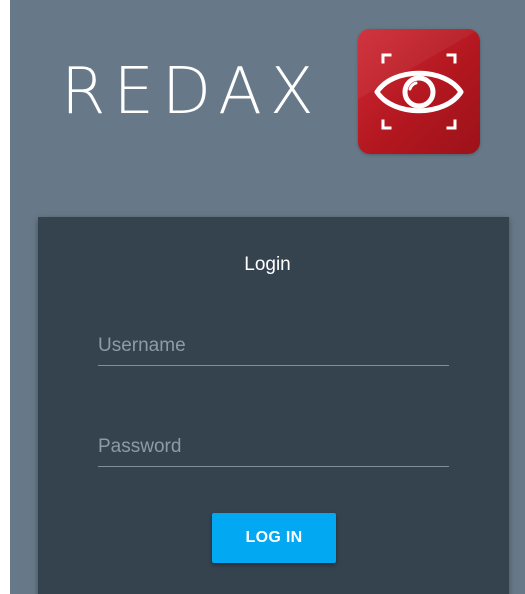 The width and height of the screenshot is (525, 594). I want to click on brand-logo, so click(419, 91).